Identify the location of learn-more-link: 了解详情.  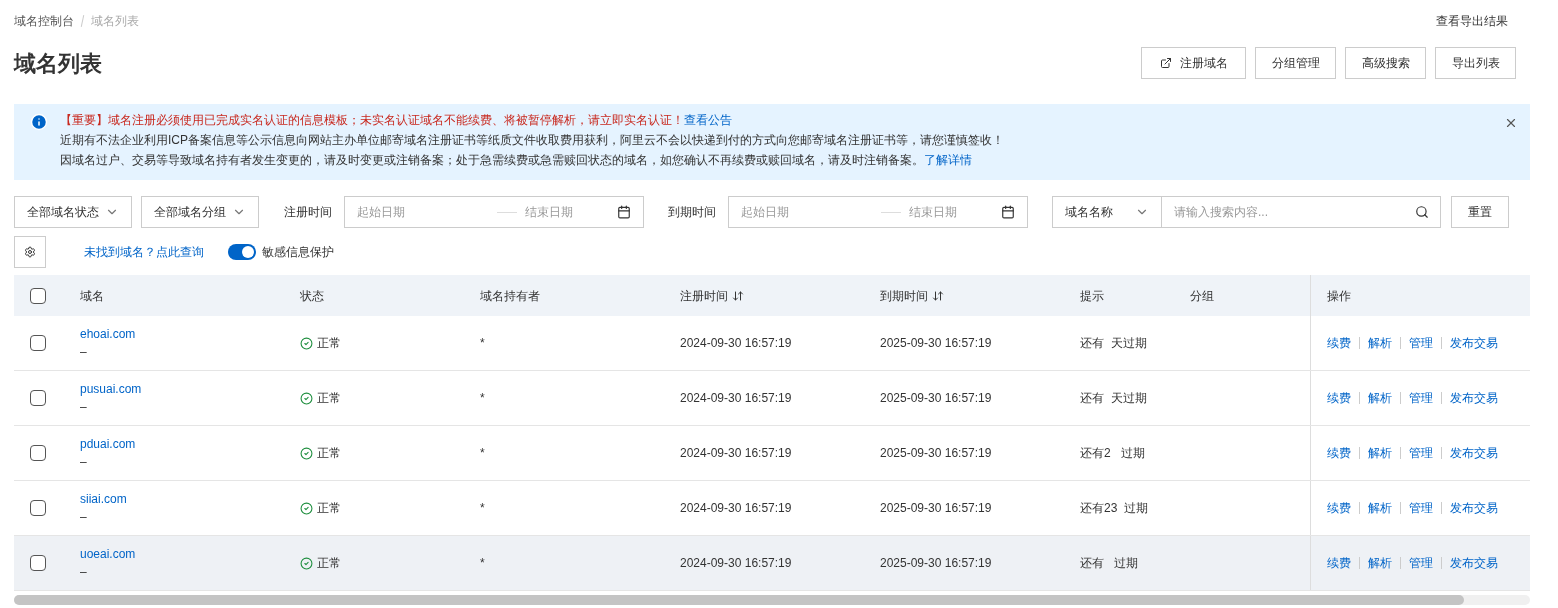
(948, 160).